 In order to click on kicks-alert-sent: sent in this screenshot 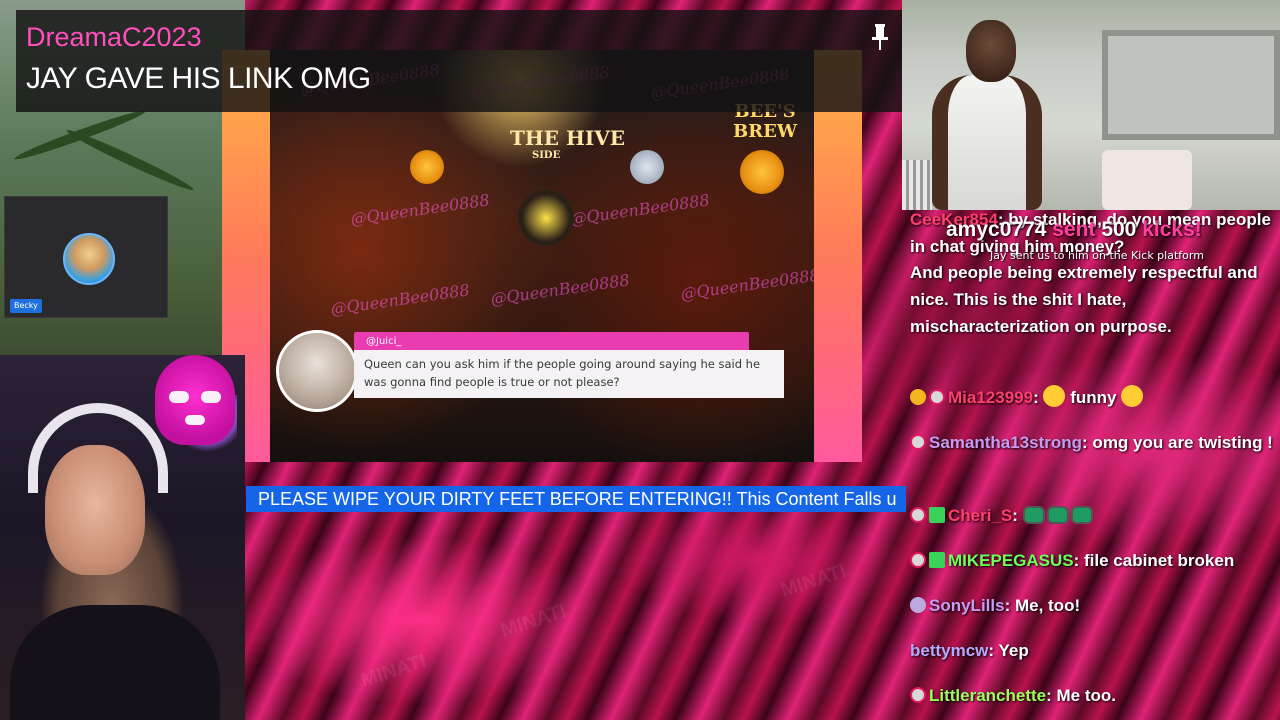, I will do `click(1074, 229)`.